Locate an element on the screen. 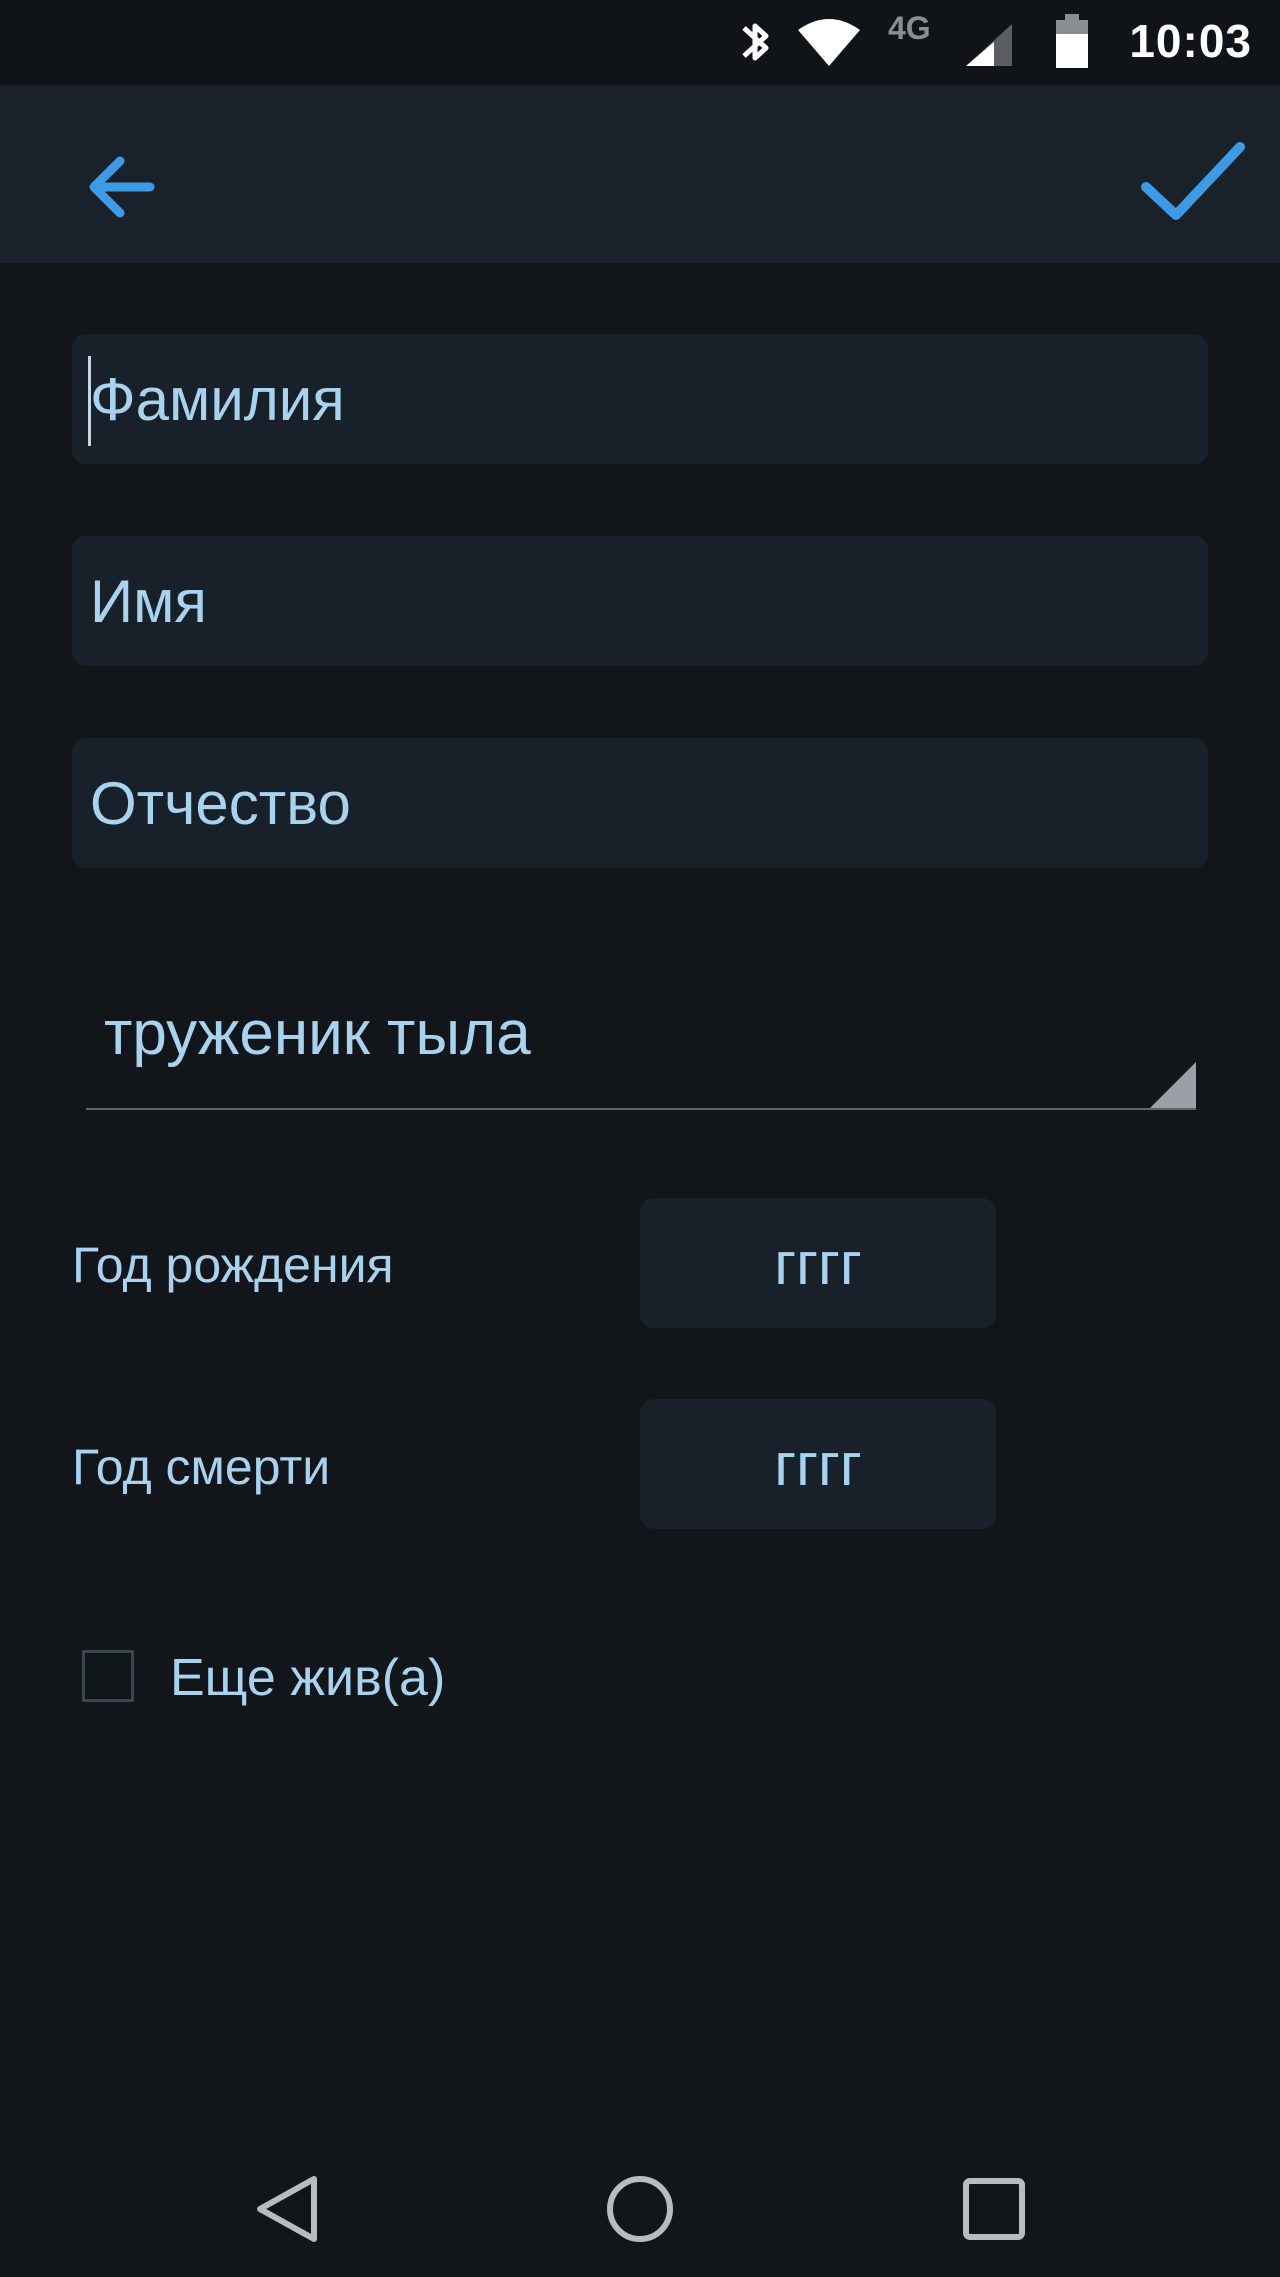  clock: 10:03 is located at coordinates (1190, 41).